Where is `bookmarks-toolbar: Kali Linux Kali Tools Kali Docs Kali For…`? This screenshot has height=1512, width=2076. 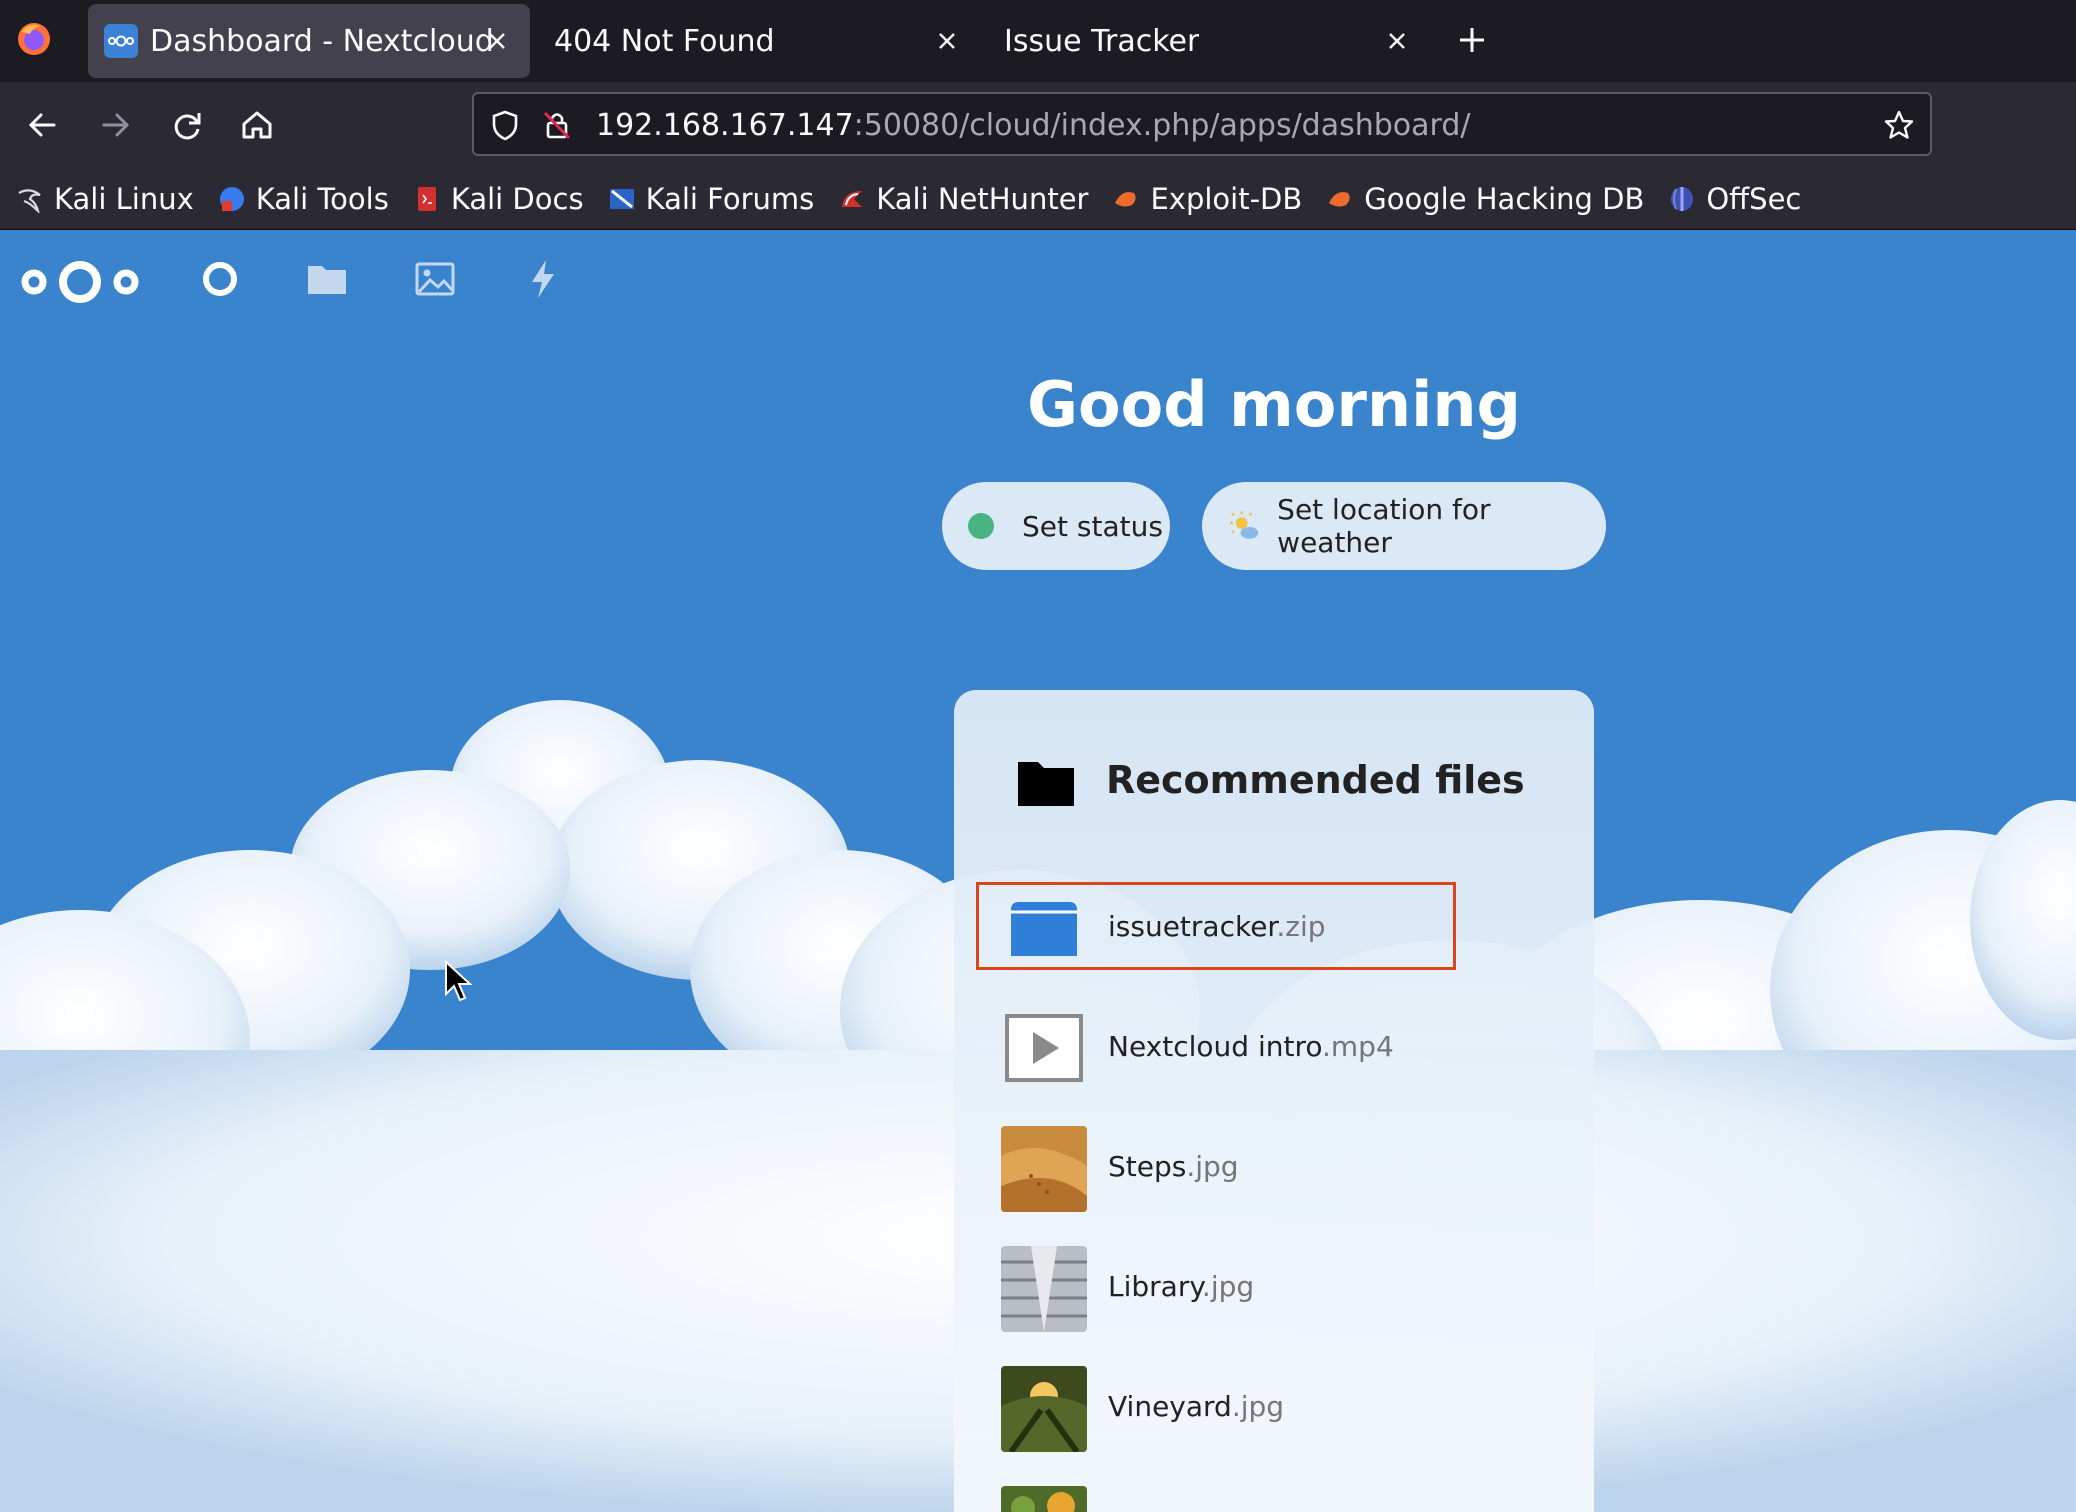 bookmarks-toolbar: Kali Linux Kali Tools Kali Docs Kali For… is located at coordinates (1038, 199).